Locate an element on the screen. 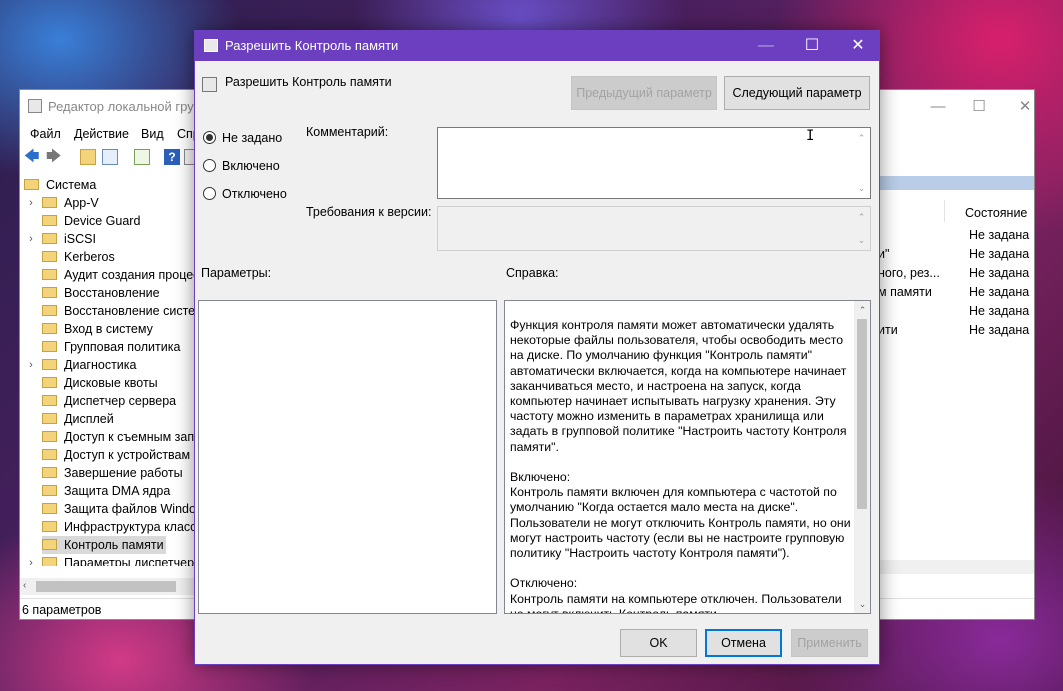 The width and height of the screenshot is (1063, 691). maximize-icon: ☐ is located at coordinates (979, 107).